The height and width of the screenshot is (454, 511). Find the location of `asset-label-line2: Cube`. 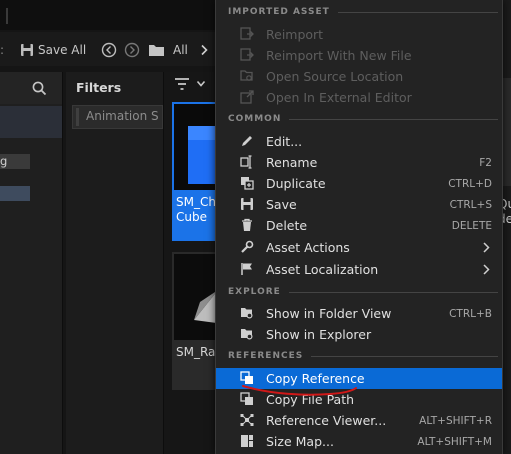

asset-label-line2: Cube is located at coordinates (191, 217).